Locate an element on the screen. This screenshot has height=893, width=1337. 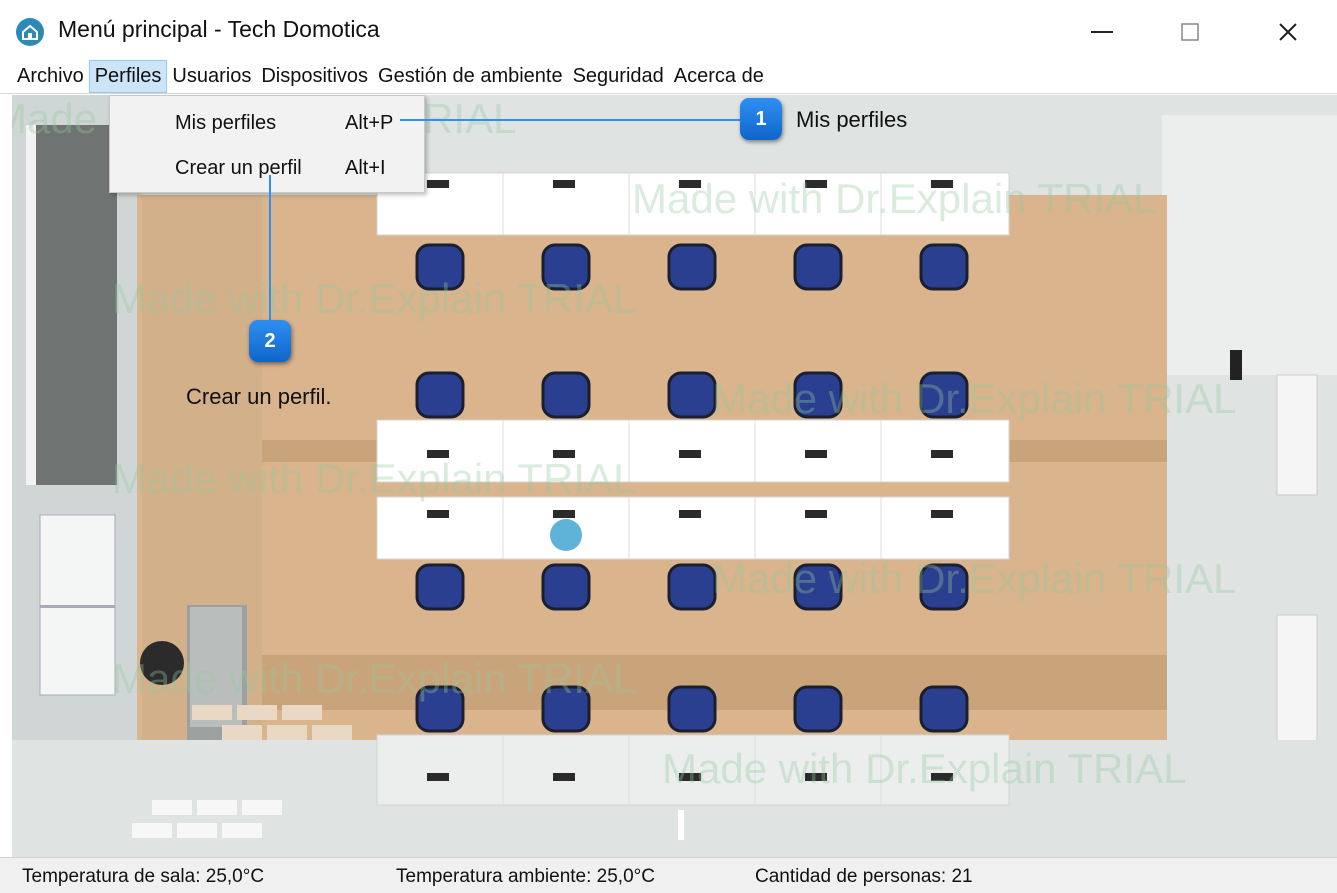
home-icon is located at coordinates (30, 32).